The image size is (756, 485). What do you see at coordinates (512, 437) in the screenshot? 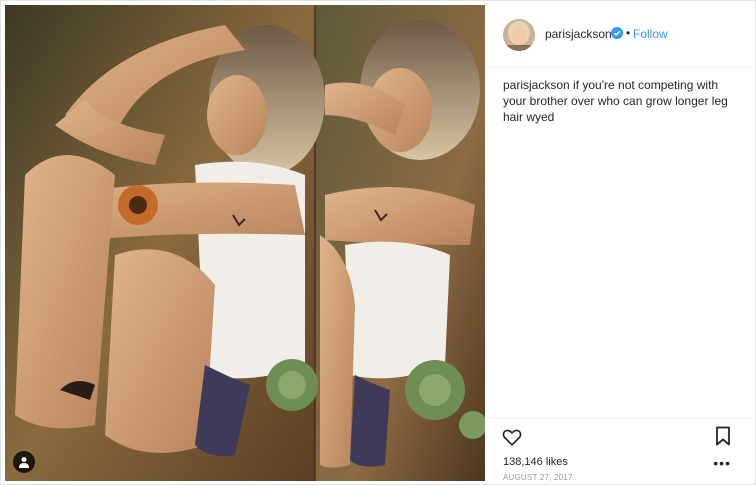
I see `heart-icon` at bounding box center [512, 437].